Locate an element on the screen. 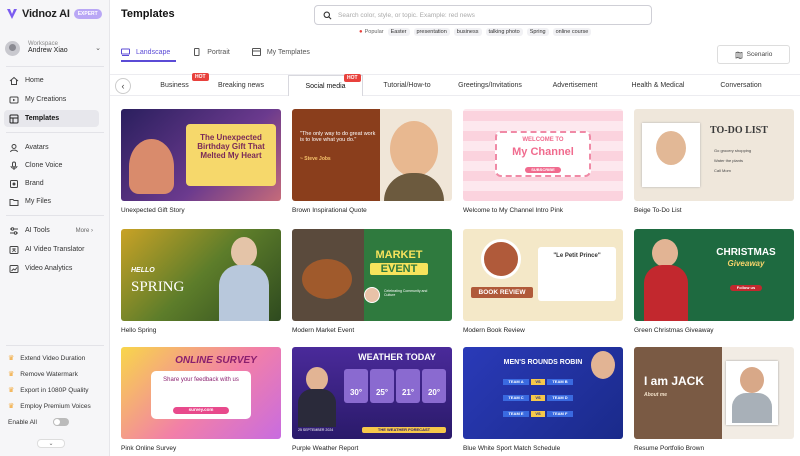 The width and height of the screenshot is (800, 456). template-label: Hello Spring is located at coordinates (139, 330).